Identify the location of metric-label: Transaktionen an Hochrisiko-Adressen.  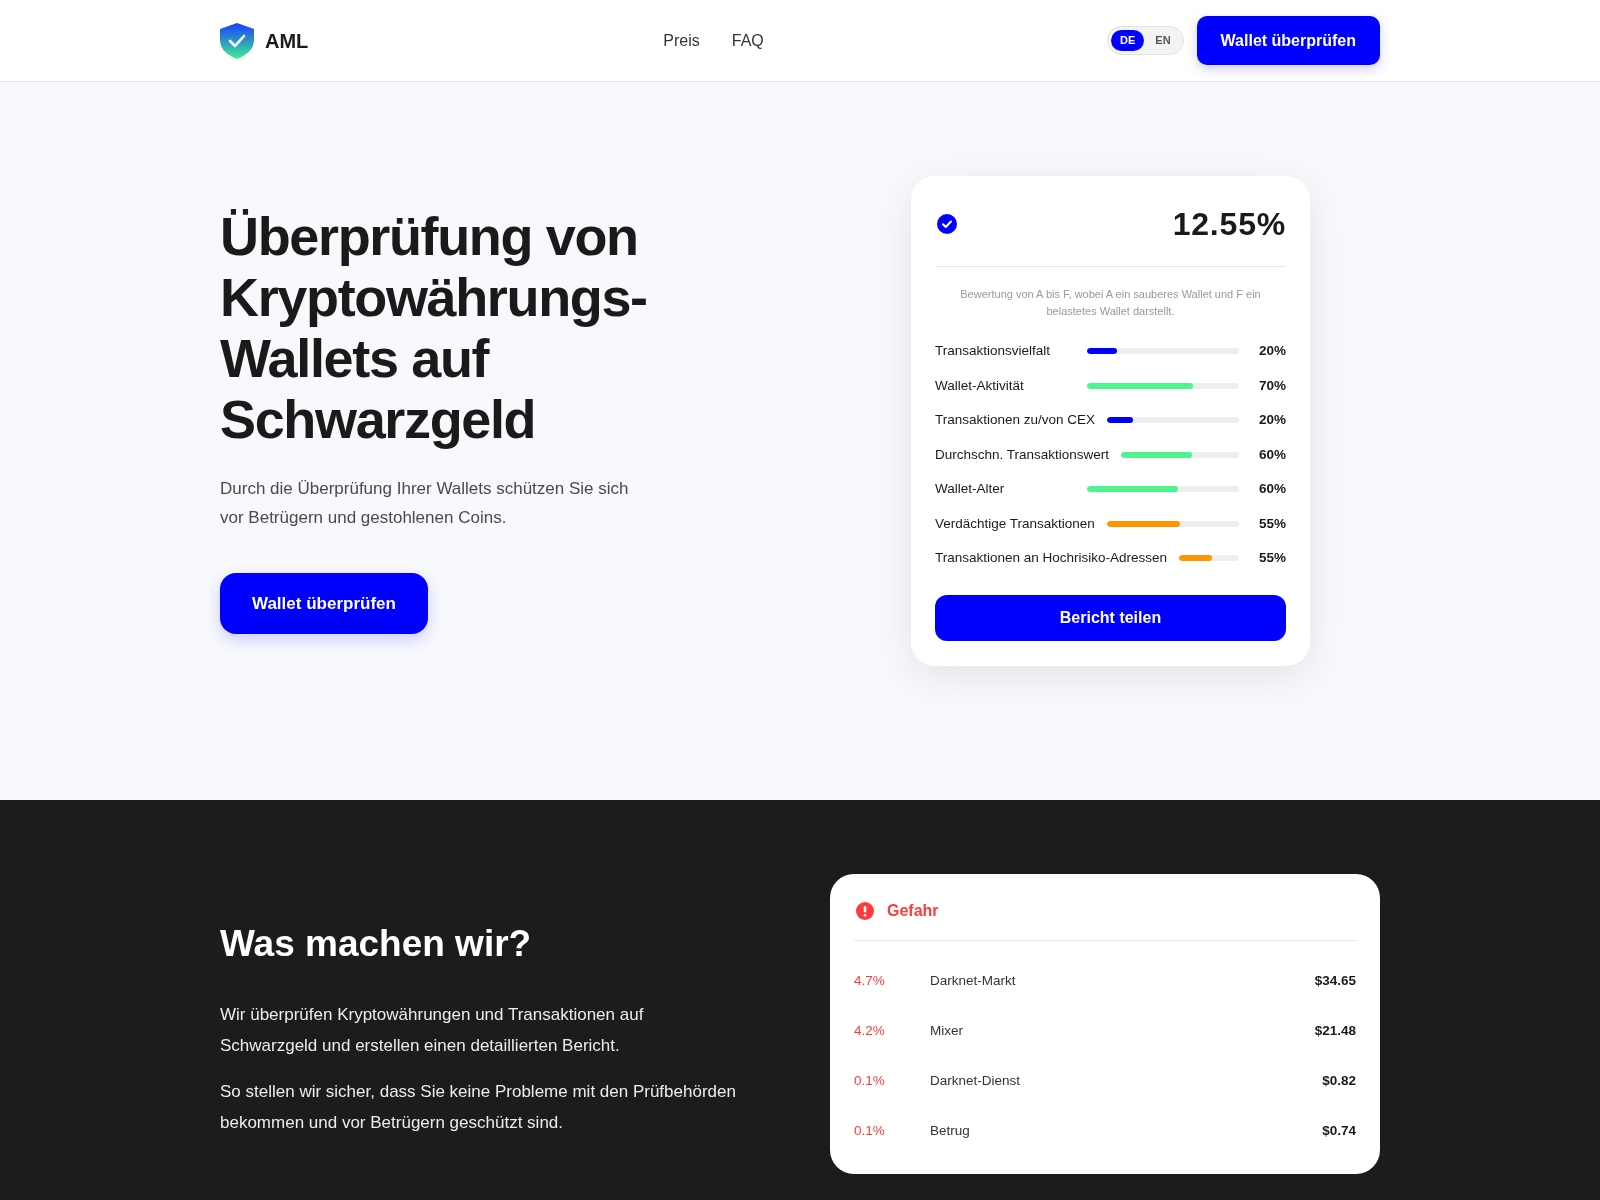
(1051, 558).